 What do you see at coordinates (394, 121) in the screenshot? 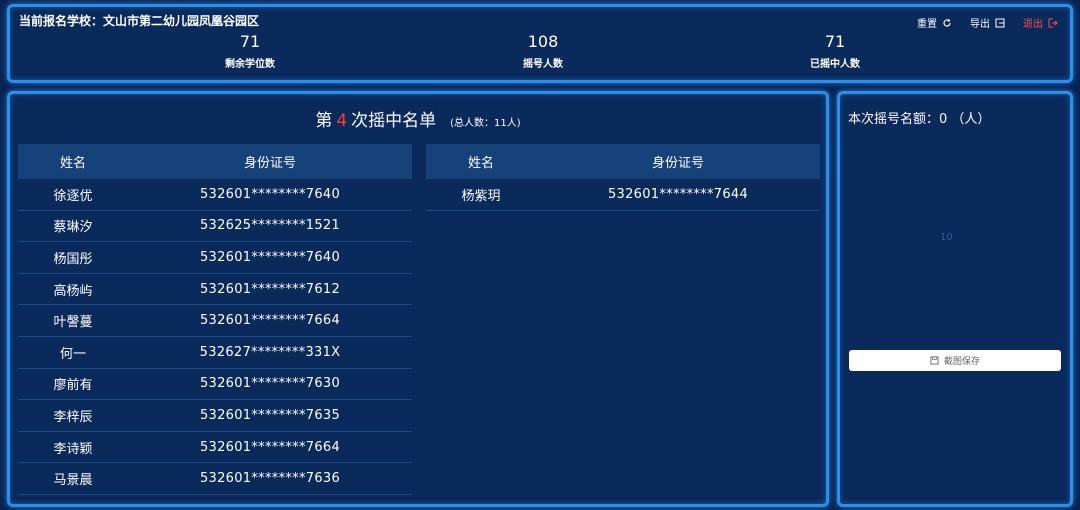
I see `title-suffix: 次摇中名单` at bounding box center [394, 121].